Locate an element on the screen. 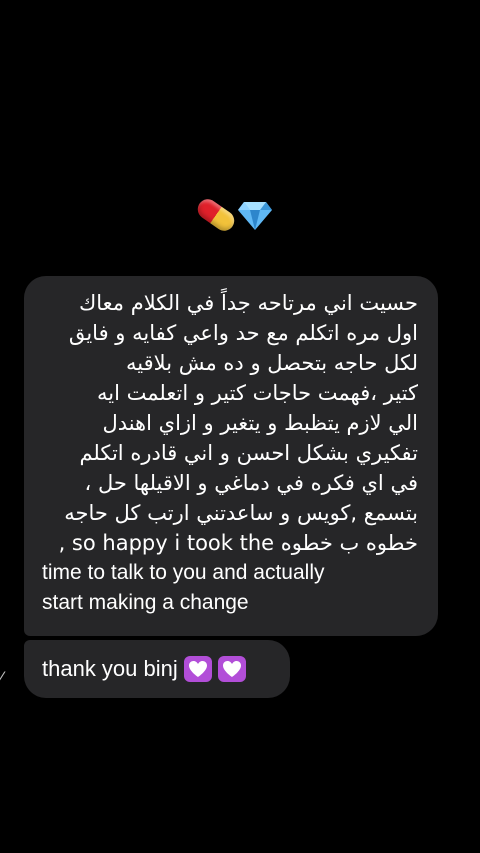 The image size is (480, 853). message-line: لكل حاجه بتحصل و ده مش بلاقيه is located at coordinates (272, 363).